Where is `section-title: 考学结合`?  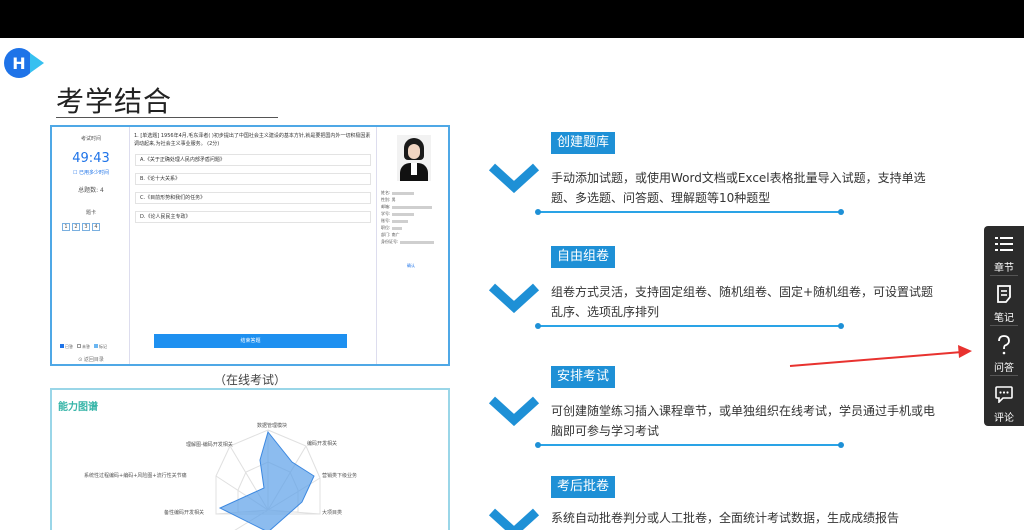
section-title: 考学结合 is located at coordinates (114, 101).